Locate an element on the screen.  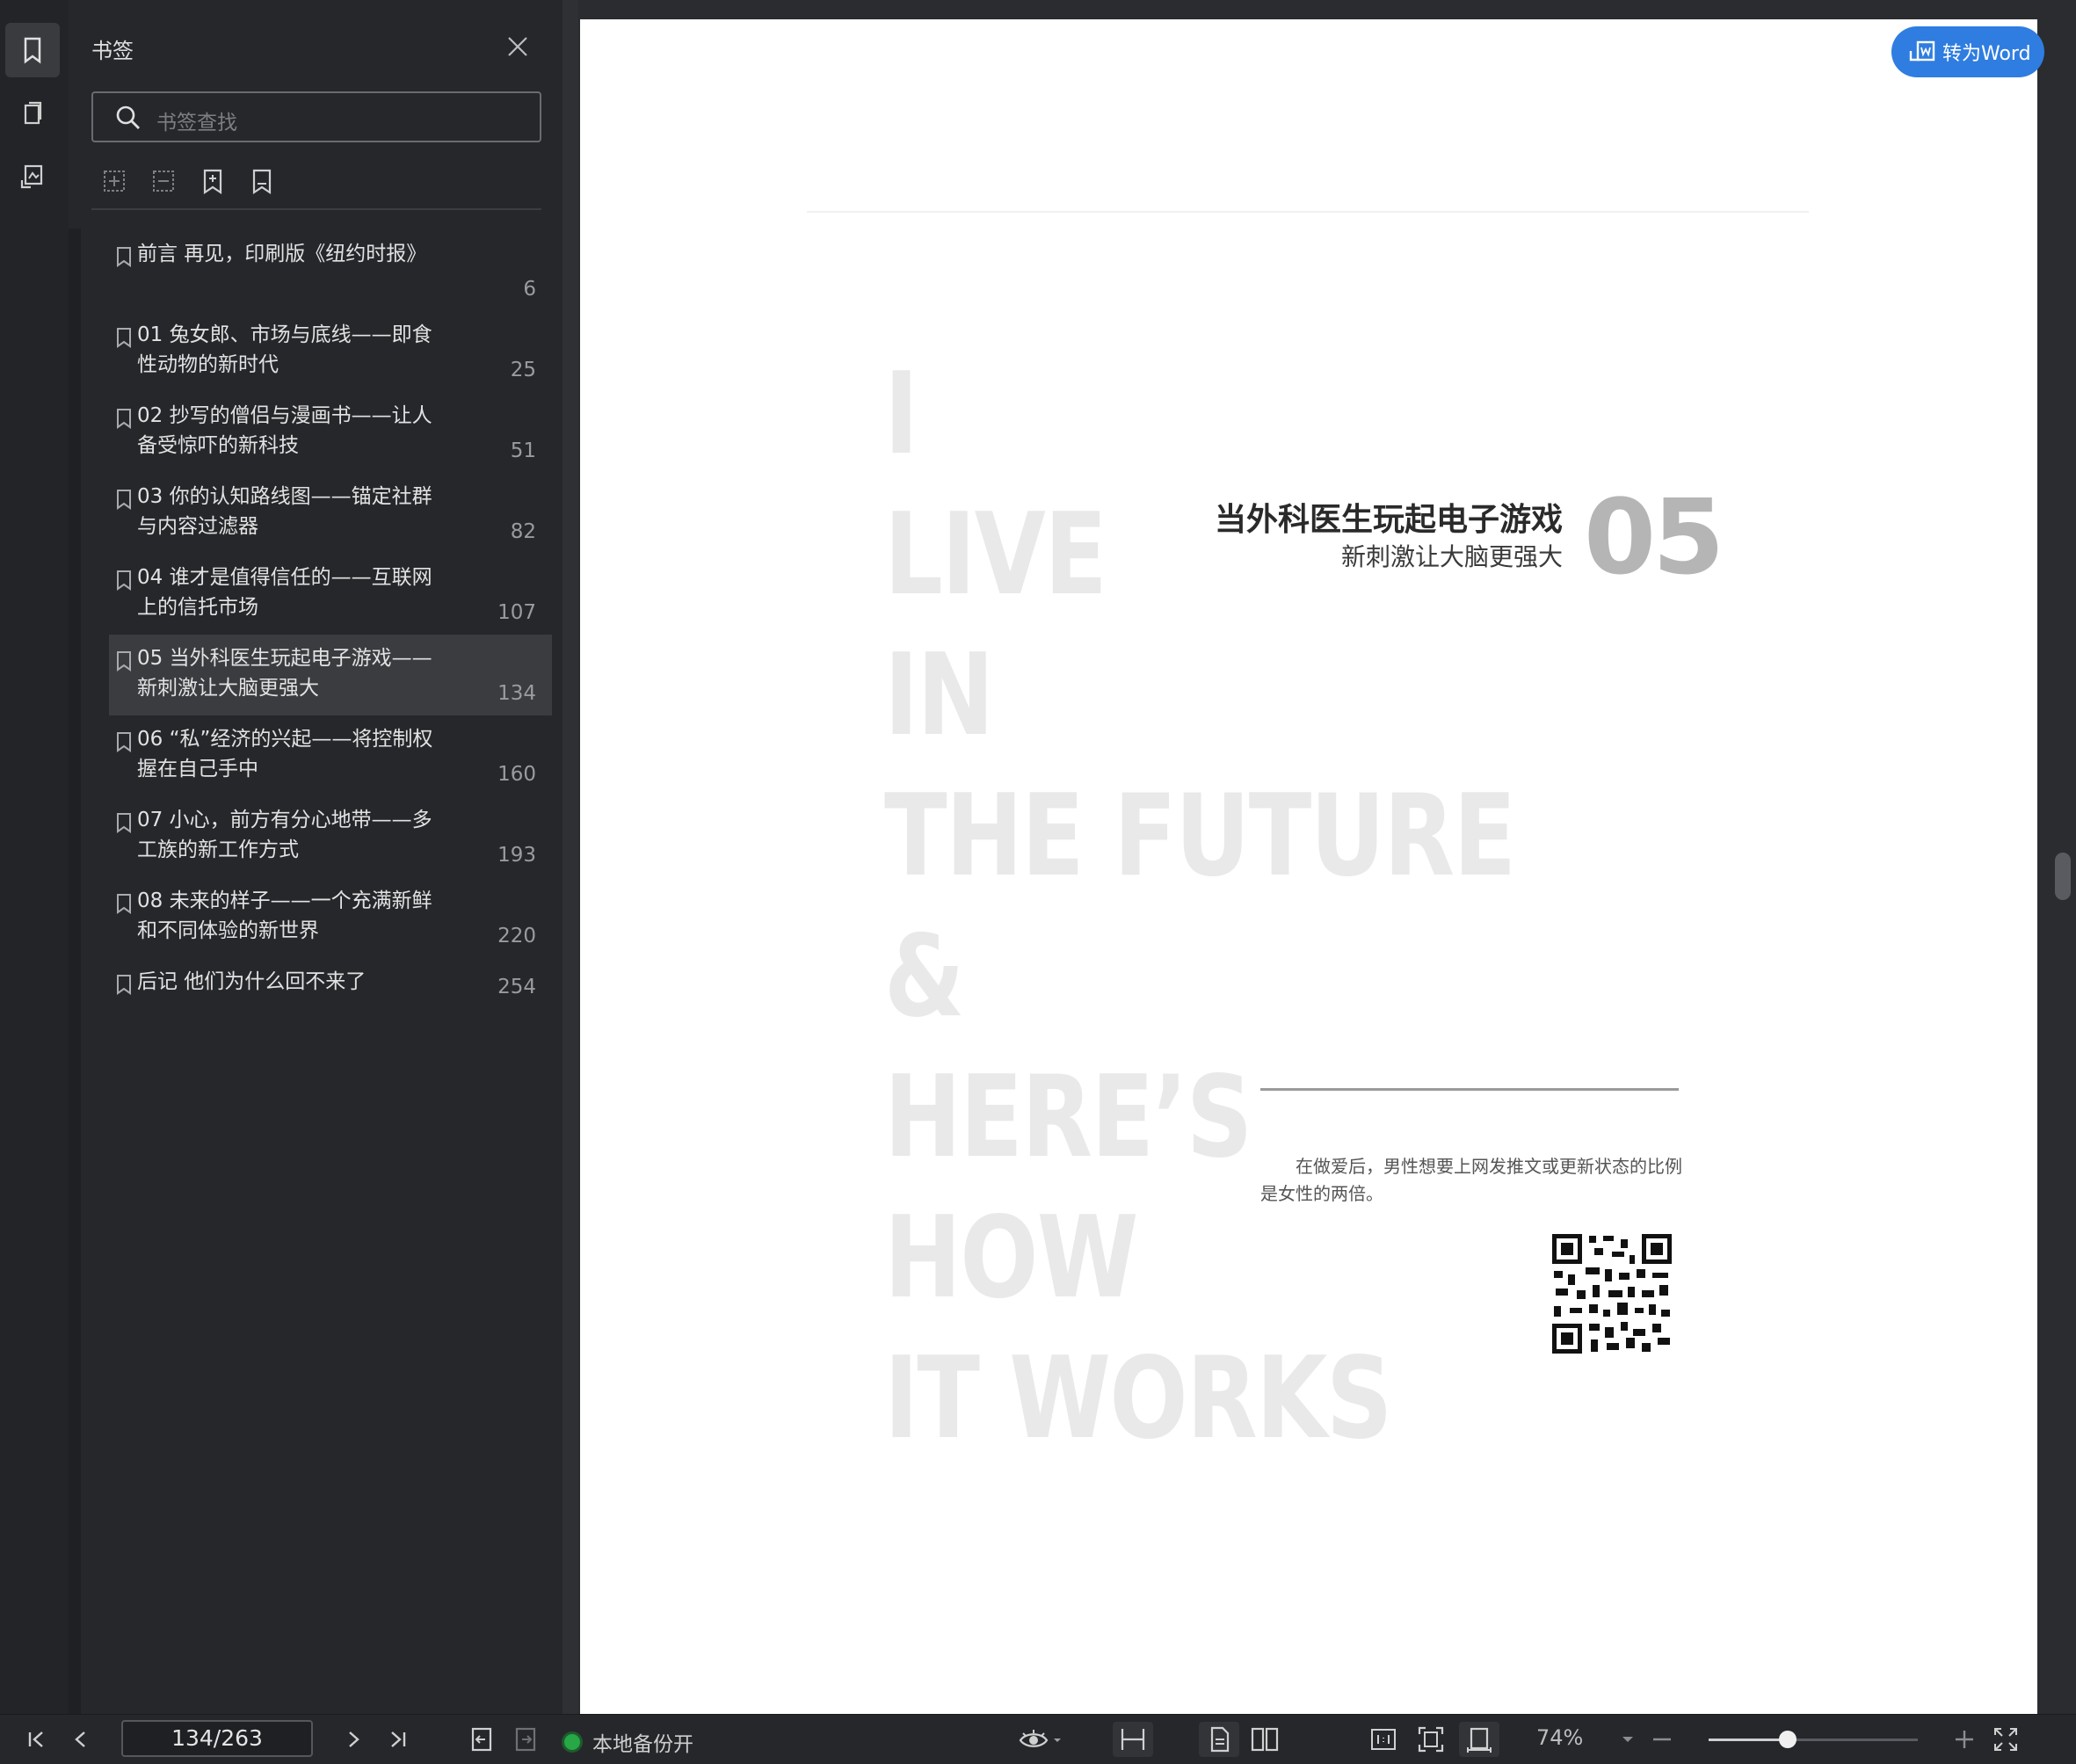
word-convert-icon is located at coordinates (1922, 51).